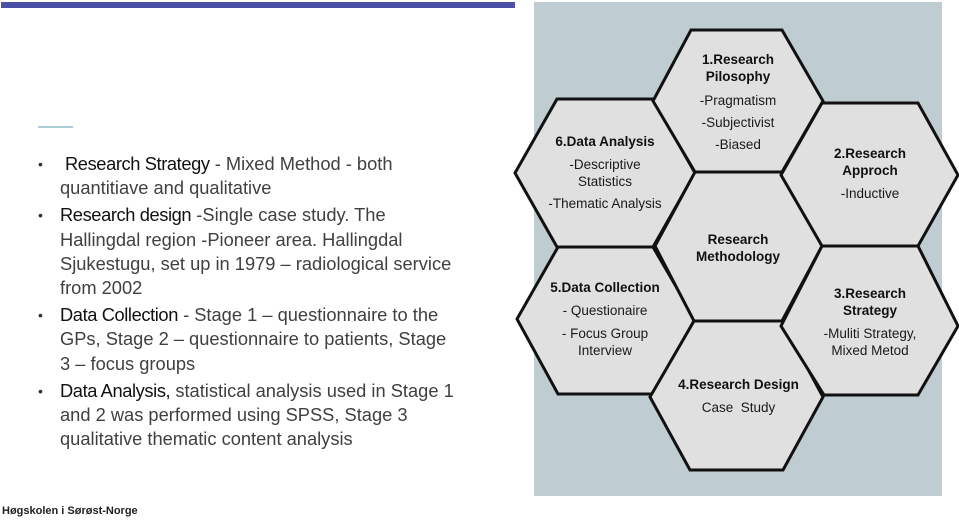  What do you see at coordinates (870, 193) in the screenshot?
I see `hex-item: -Inductive` at bounding box center [870, 193].